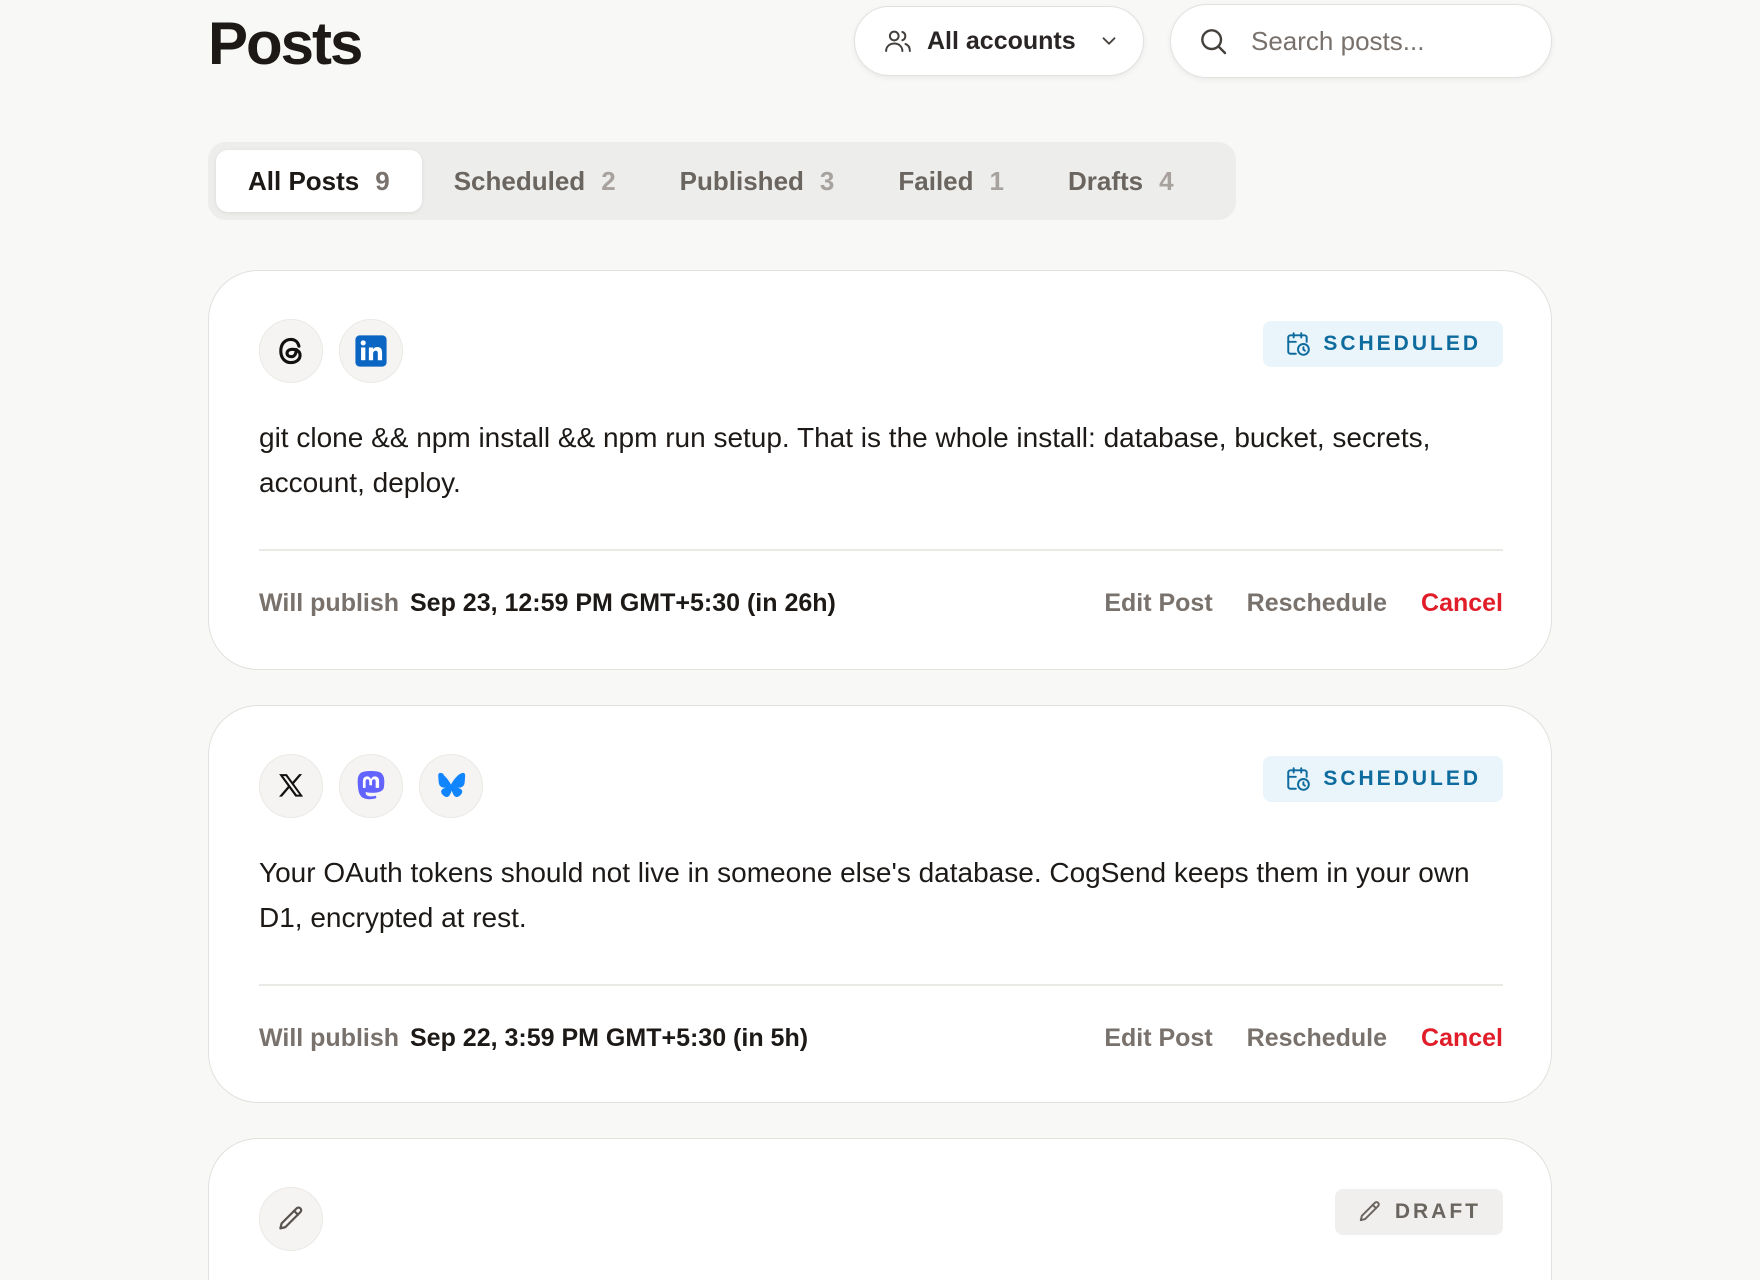 The height and width of the screenshot is (1280, 1760). What do you see at coordinates (1166, 180) in the screenshot?
I see `tab-count: 4` at bounding box center [1166, 180].